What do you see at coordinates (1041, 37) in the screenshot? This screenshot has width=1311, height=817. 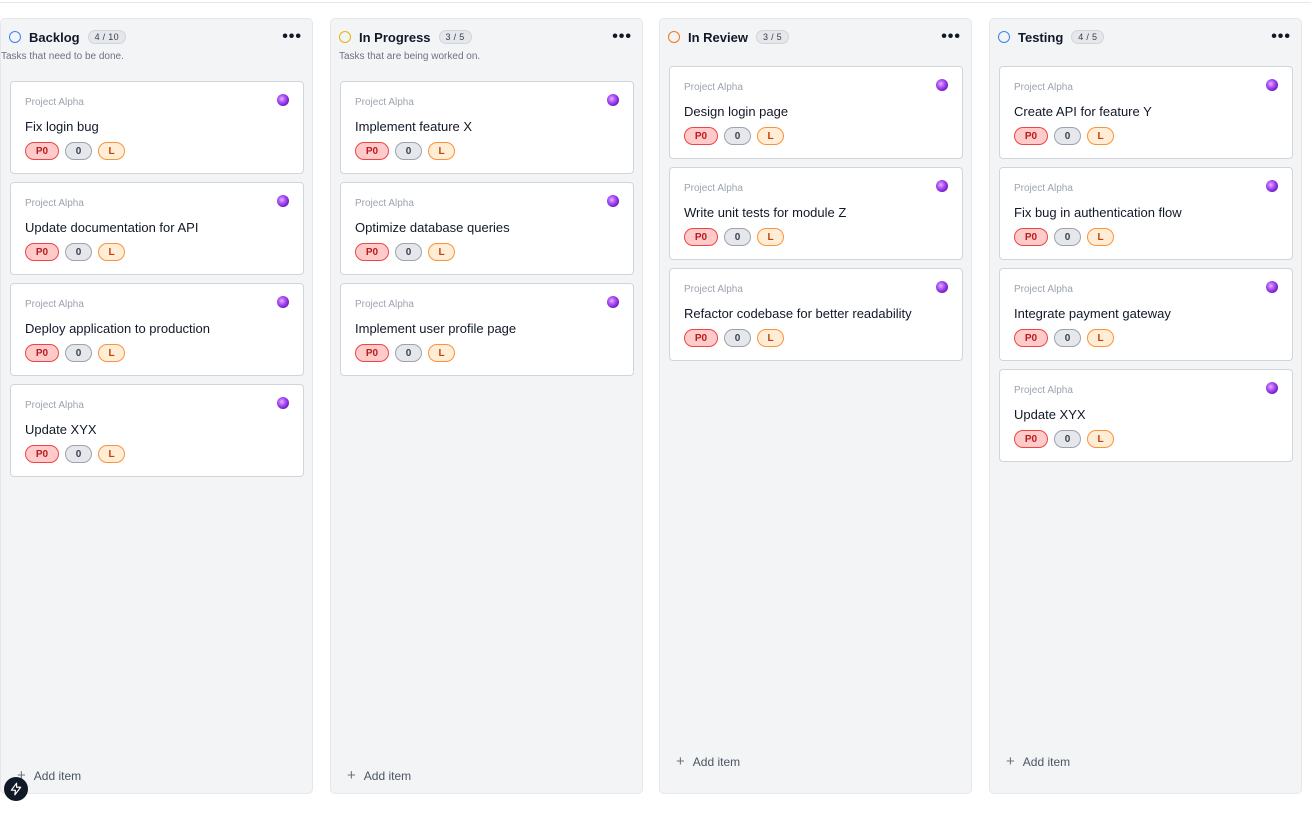 I see `column-title: Testing` at bounding box center [1041, 37].